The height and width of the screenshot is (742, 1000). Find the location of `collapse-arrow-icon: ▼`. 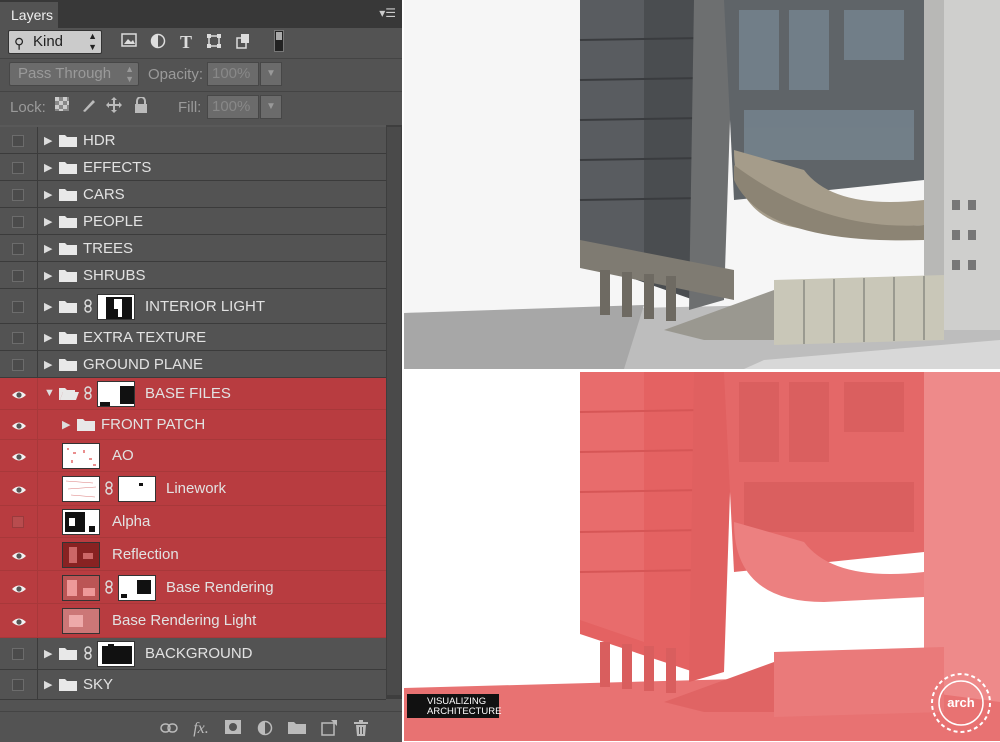

collapse-arrow-icon: ▼ is located at coordinates (49, 393).